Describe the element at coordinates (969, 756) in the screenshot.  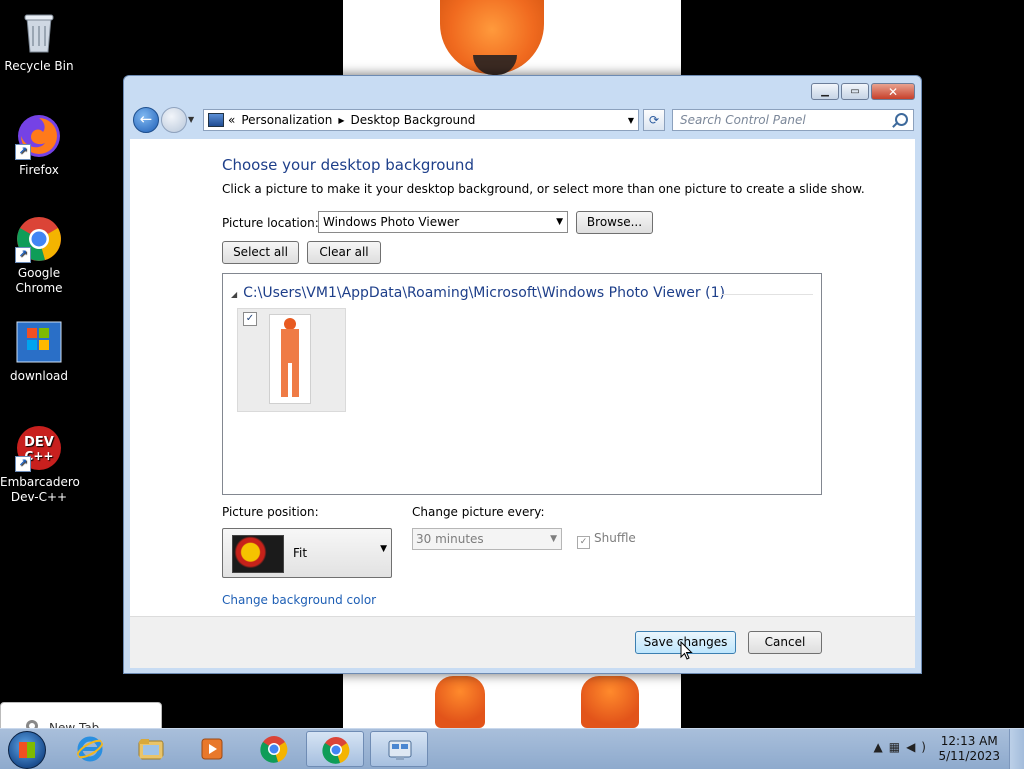
I see `clock-date: 5/11/2023` at that location.